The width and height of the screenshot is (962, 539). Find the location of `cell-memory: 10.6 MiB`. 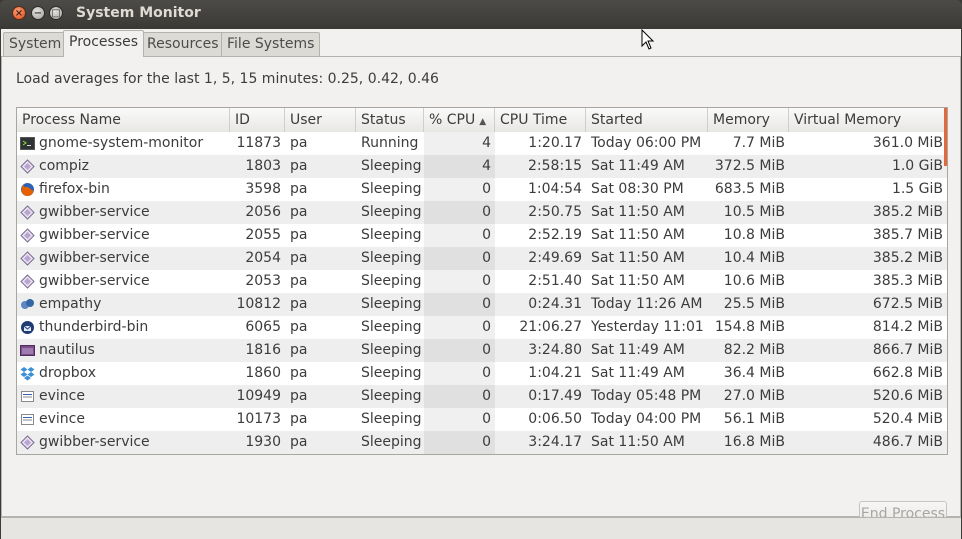

cell-memory: 10.6 MiB is located at coordinates (754, 281).